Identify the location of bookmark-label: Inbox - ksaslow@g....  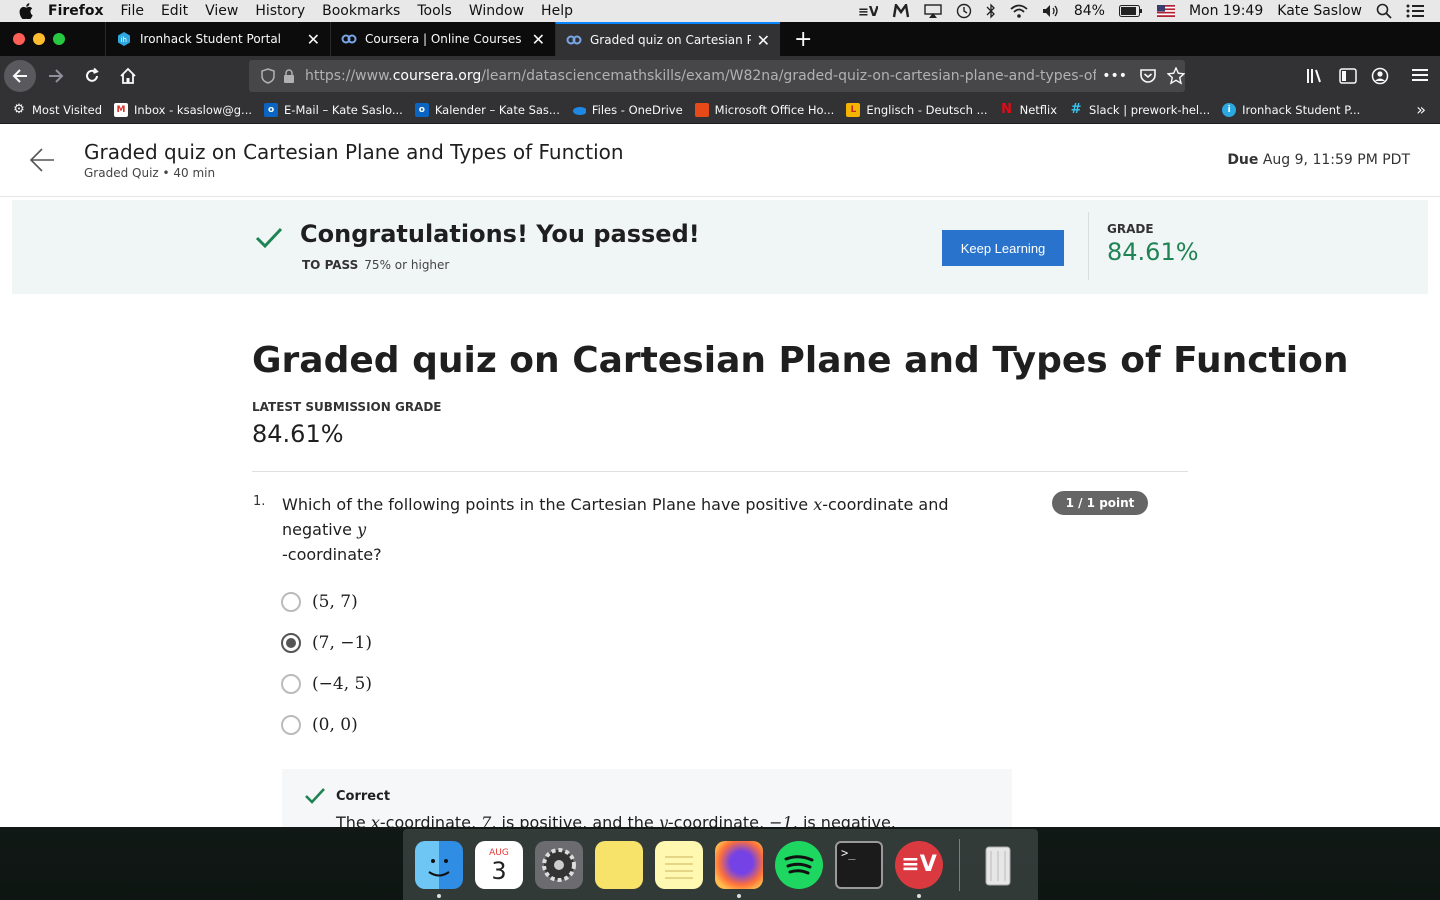
(193, 109).